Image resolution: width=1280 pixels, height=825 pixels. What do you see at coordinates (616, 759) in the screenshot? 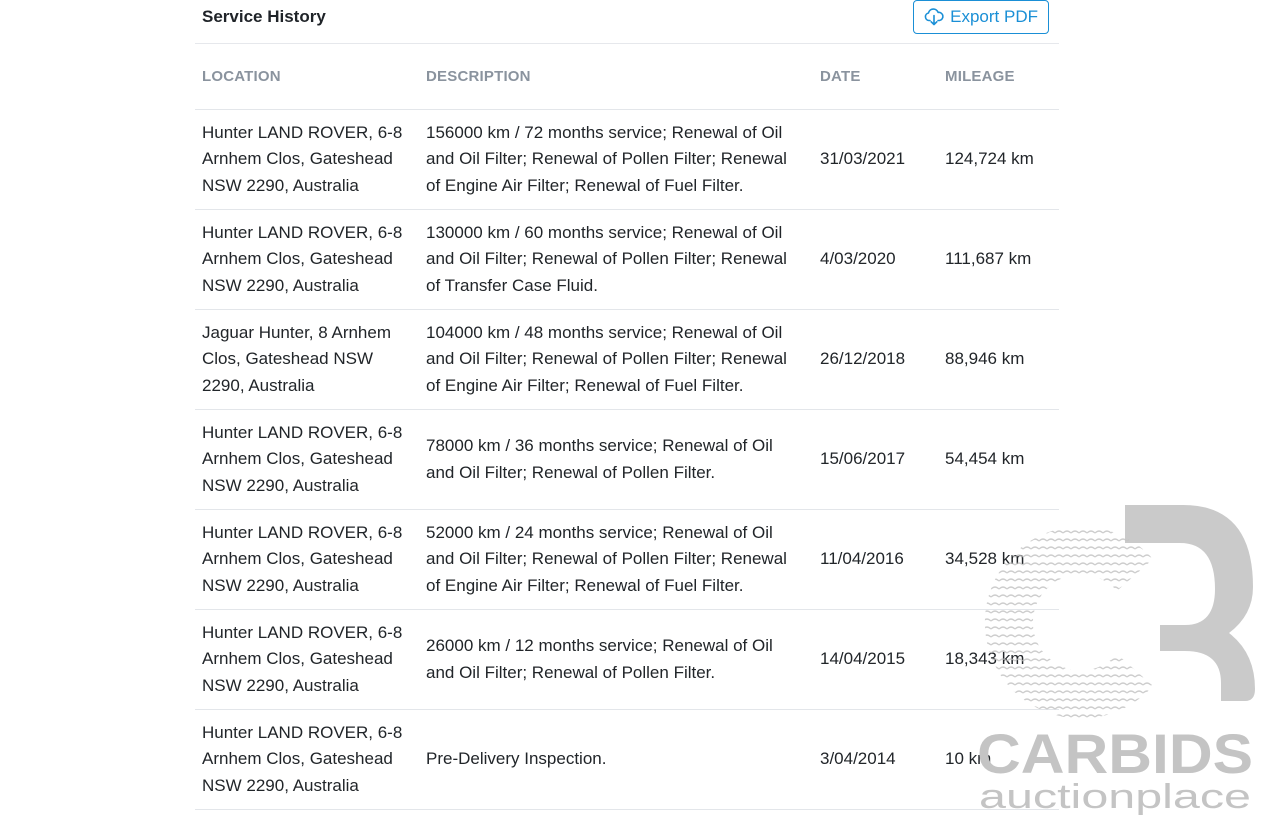
I see `description-cell: Pre-Delivery Inspection.` at bounding box center [616, 759].